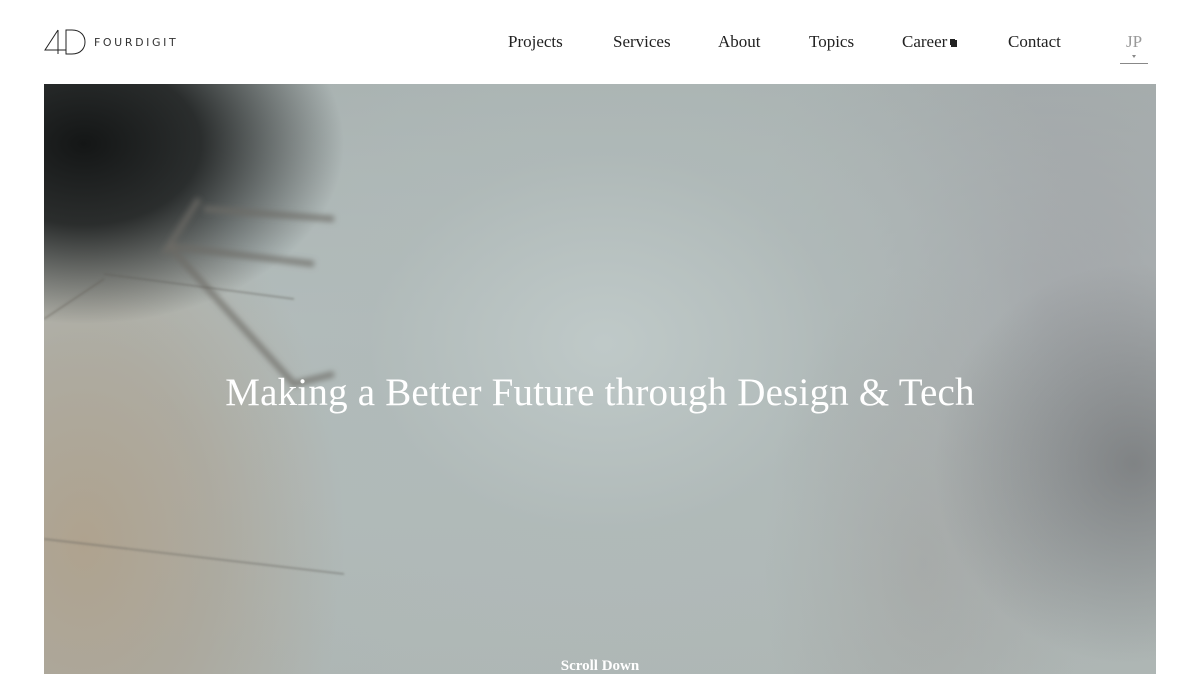 The image size is (1200, 674). Describe the element at coordinates (65, 42) in the screenshot. I see `4d-logo-icon` at that location.